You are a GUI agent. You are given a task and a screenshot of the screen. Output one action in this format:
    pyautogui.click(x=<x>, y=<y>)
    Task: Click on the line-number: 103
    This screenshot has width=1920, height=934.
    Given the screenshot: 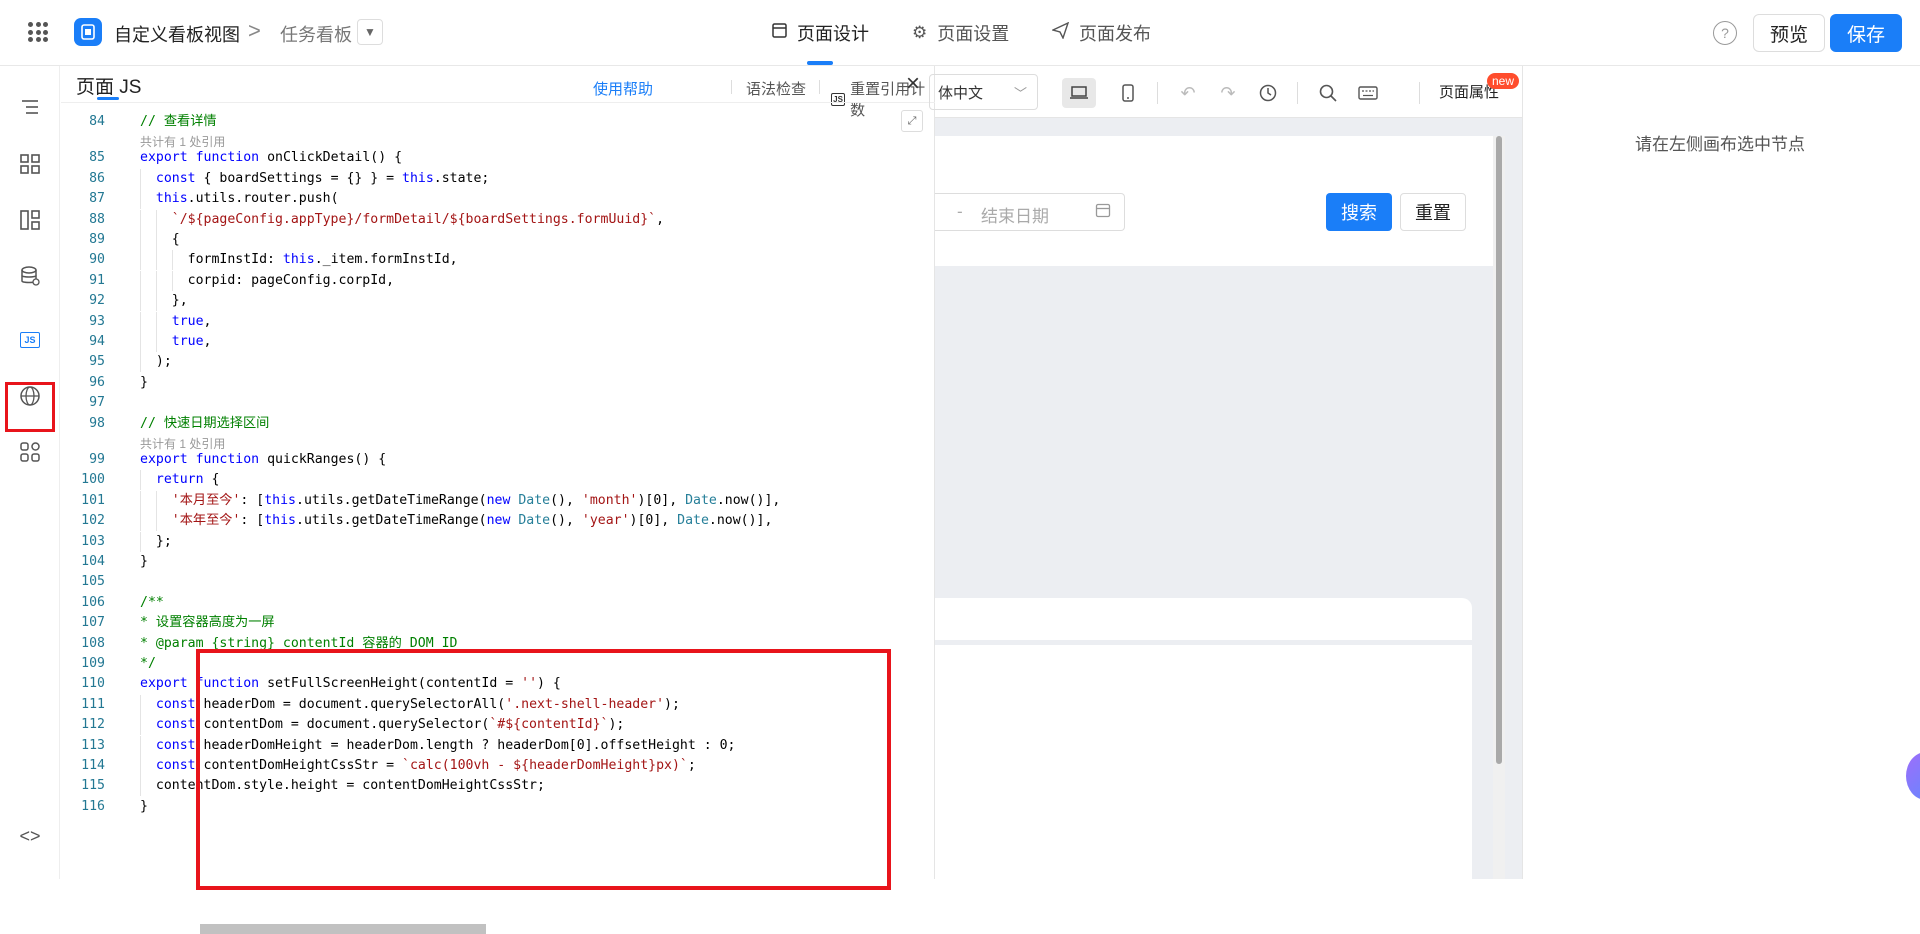 What is the action you would take?
    pyautogui.click(x=93, y=541)
    